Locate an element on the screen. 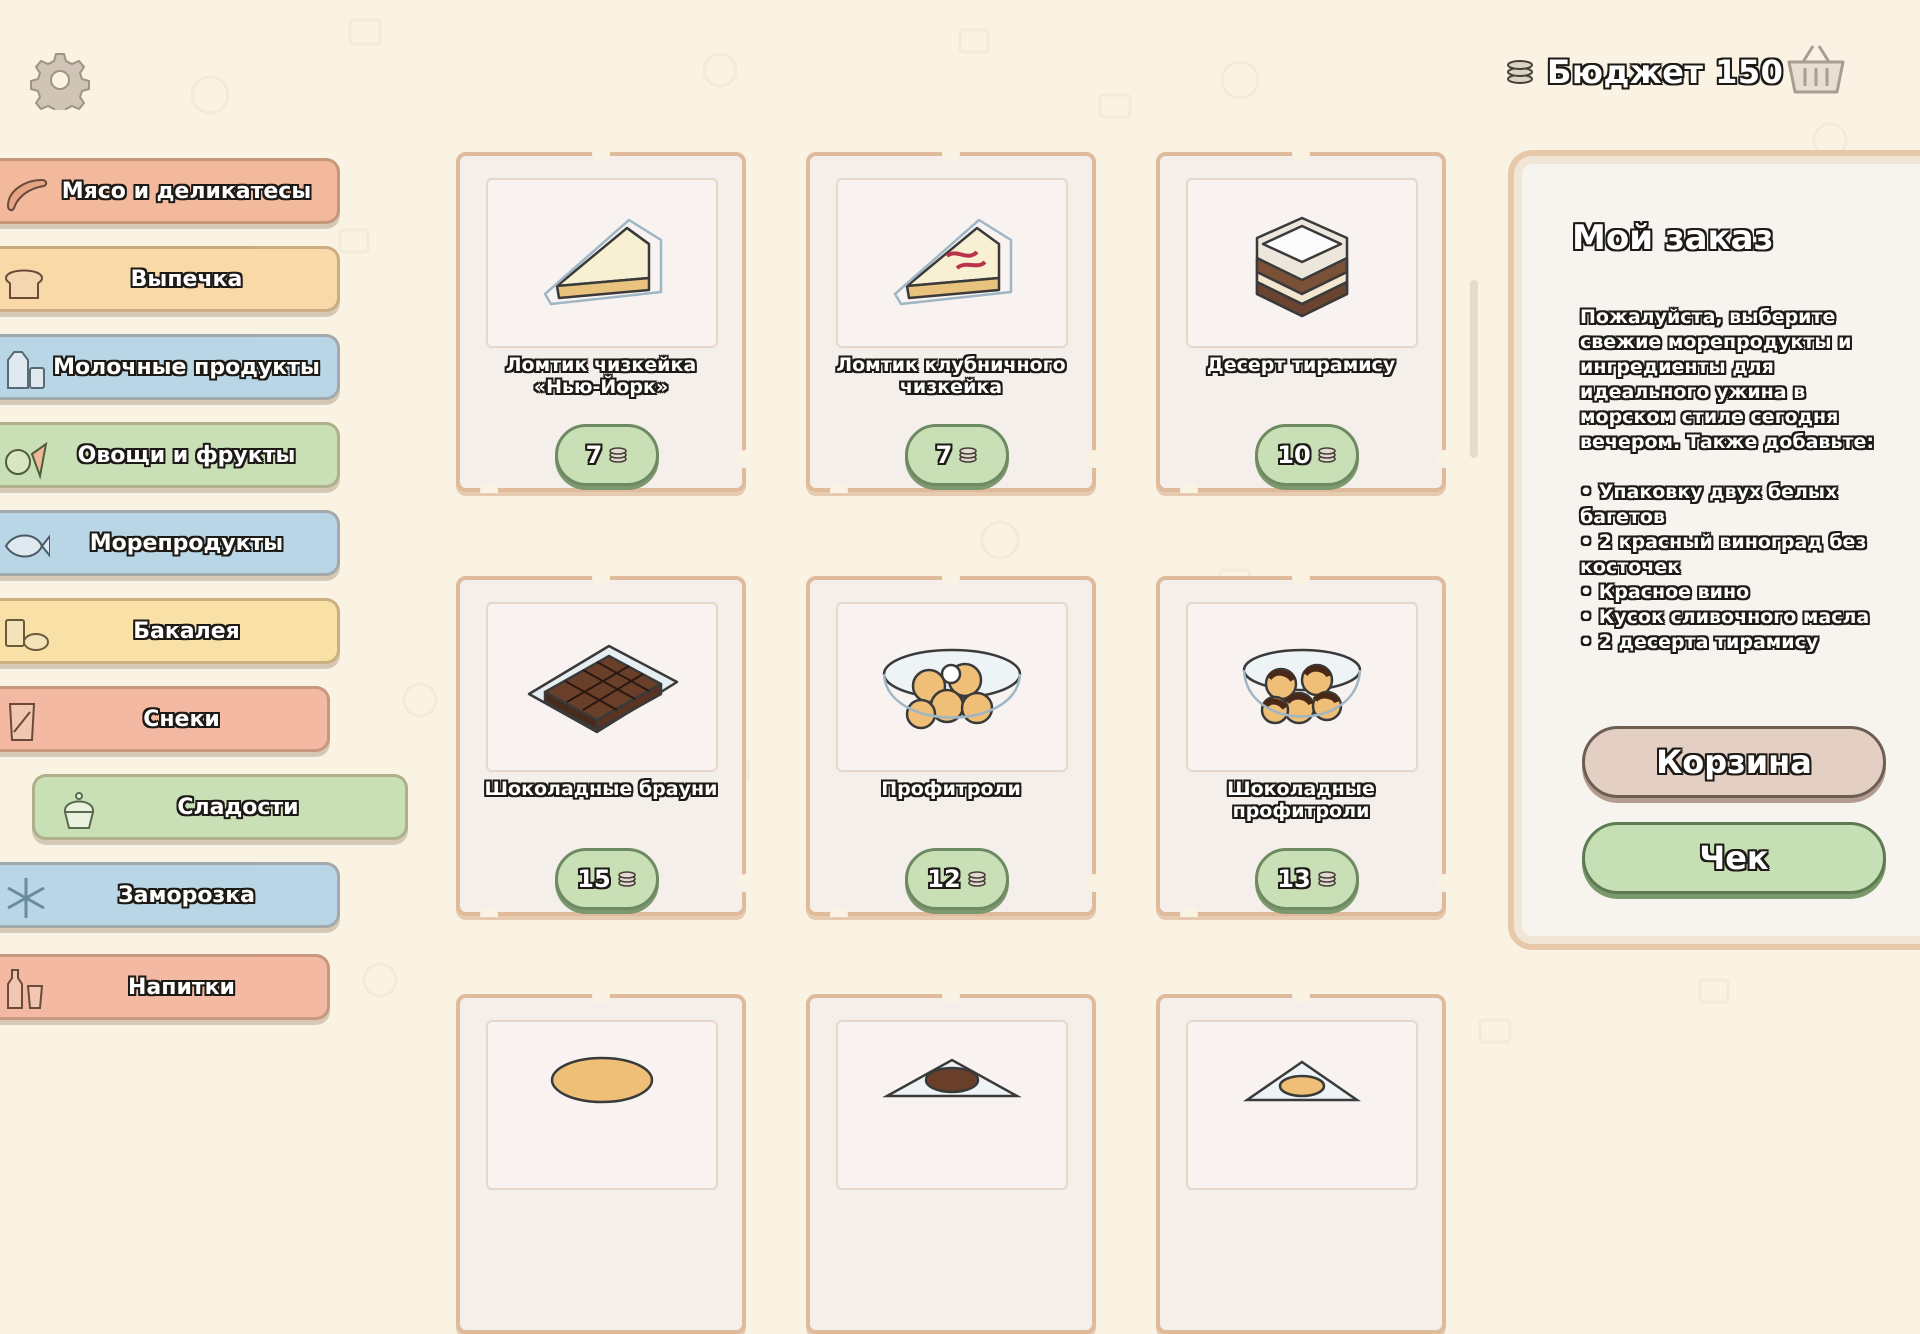 The image size is (1920, 1334). sausage-icon is located at coordinates (27, 195).